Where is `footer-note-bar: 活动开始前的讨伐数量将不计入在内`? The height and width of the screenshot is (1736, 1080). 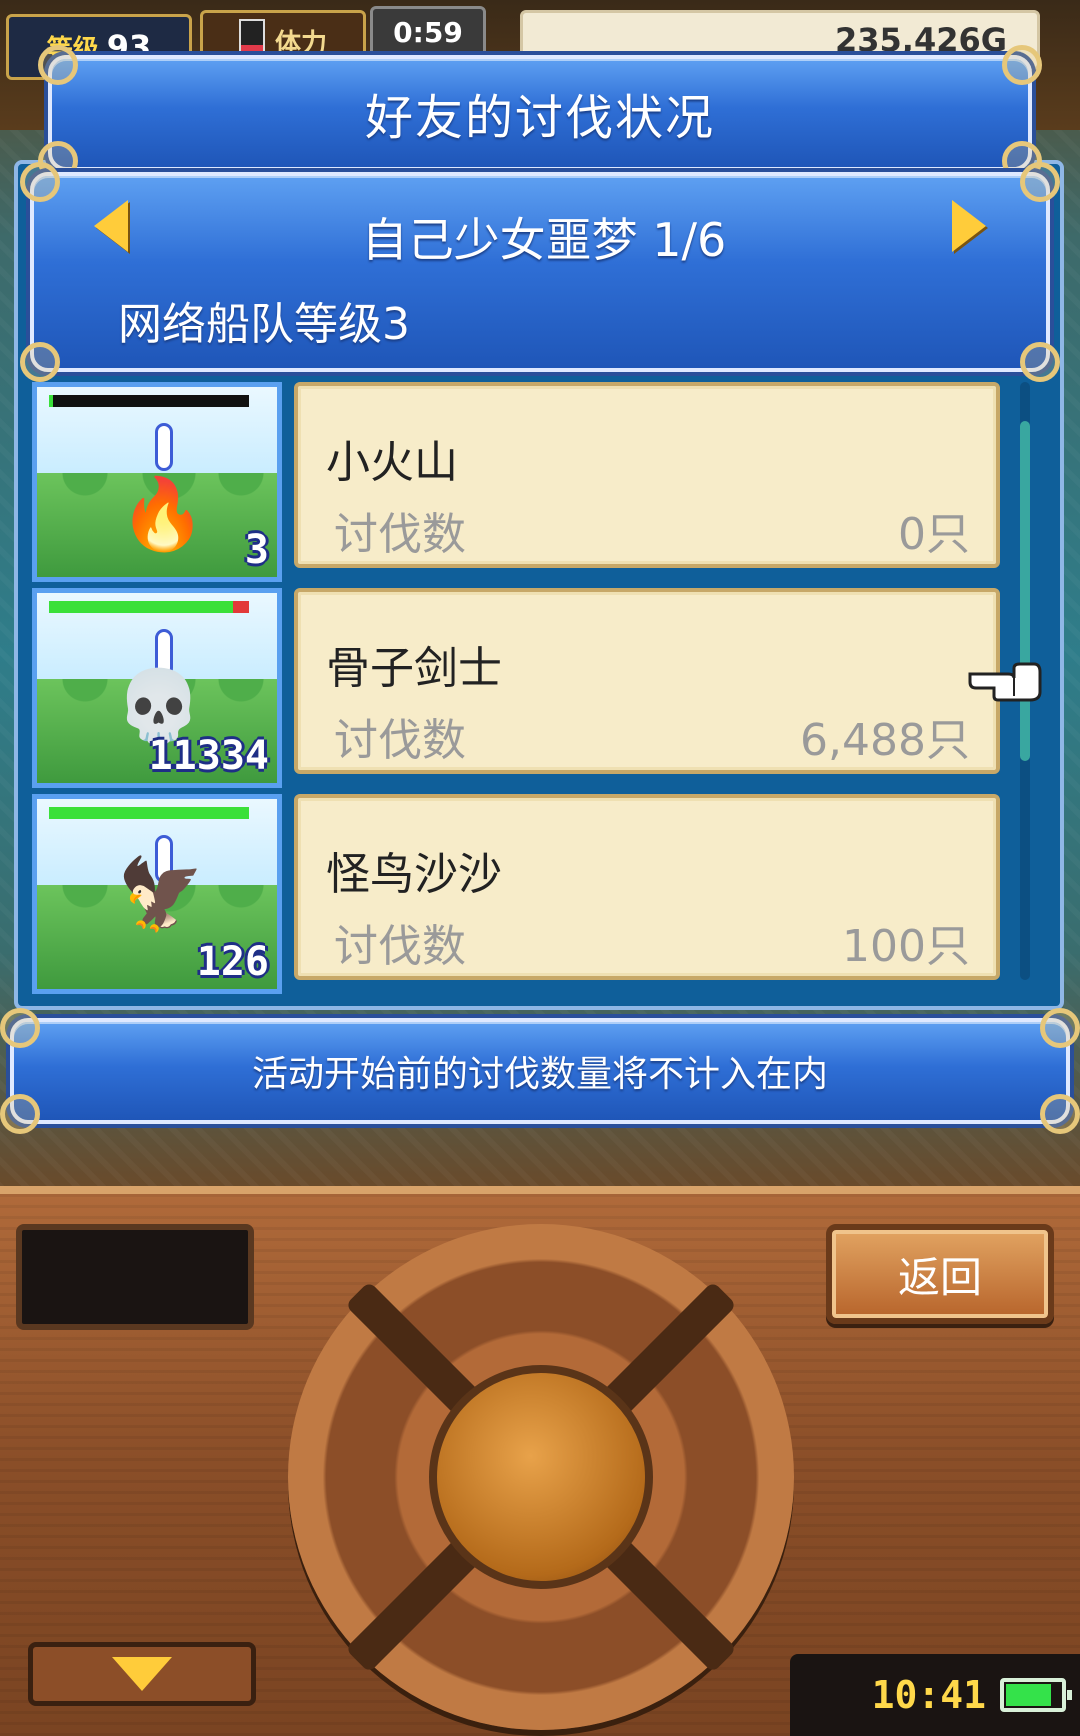
footer-note-bar: 活动开始前的讨伐数量将不计入在内 is located at coordinates (540, 1071).